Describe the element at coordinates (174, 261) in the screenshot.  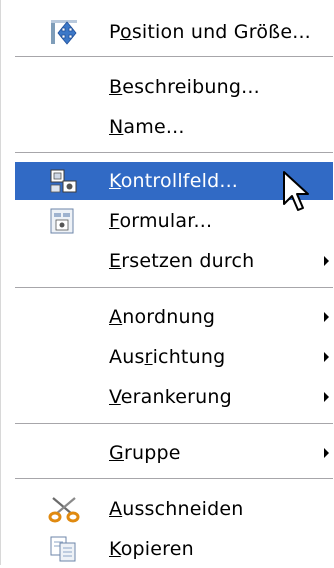
I see `menu-item-ersetzen-durch: Ersetzen durch` at that location.